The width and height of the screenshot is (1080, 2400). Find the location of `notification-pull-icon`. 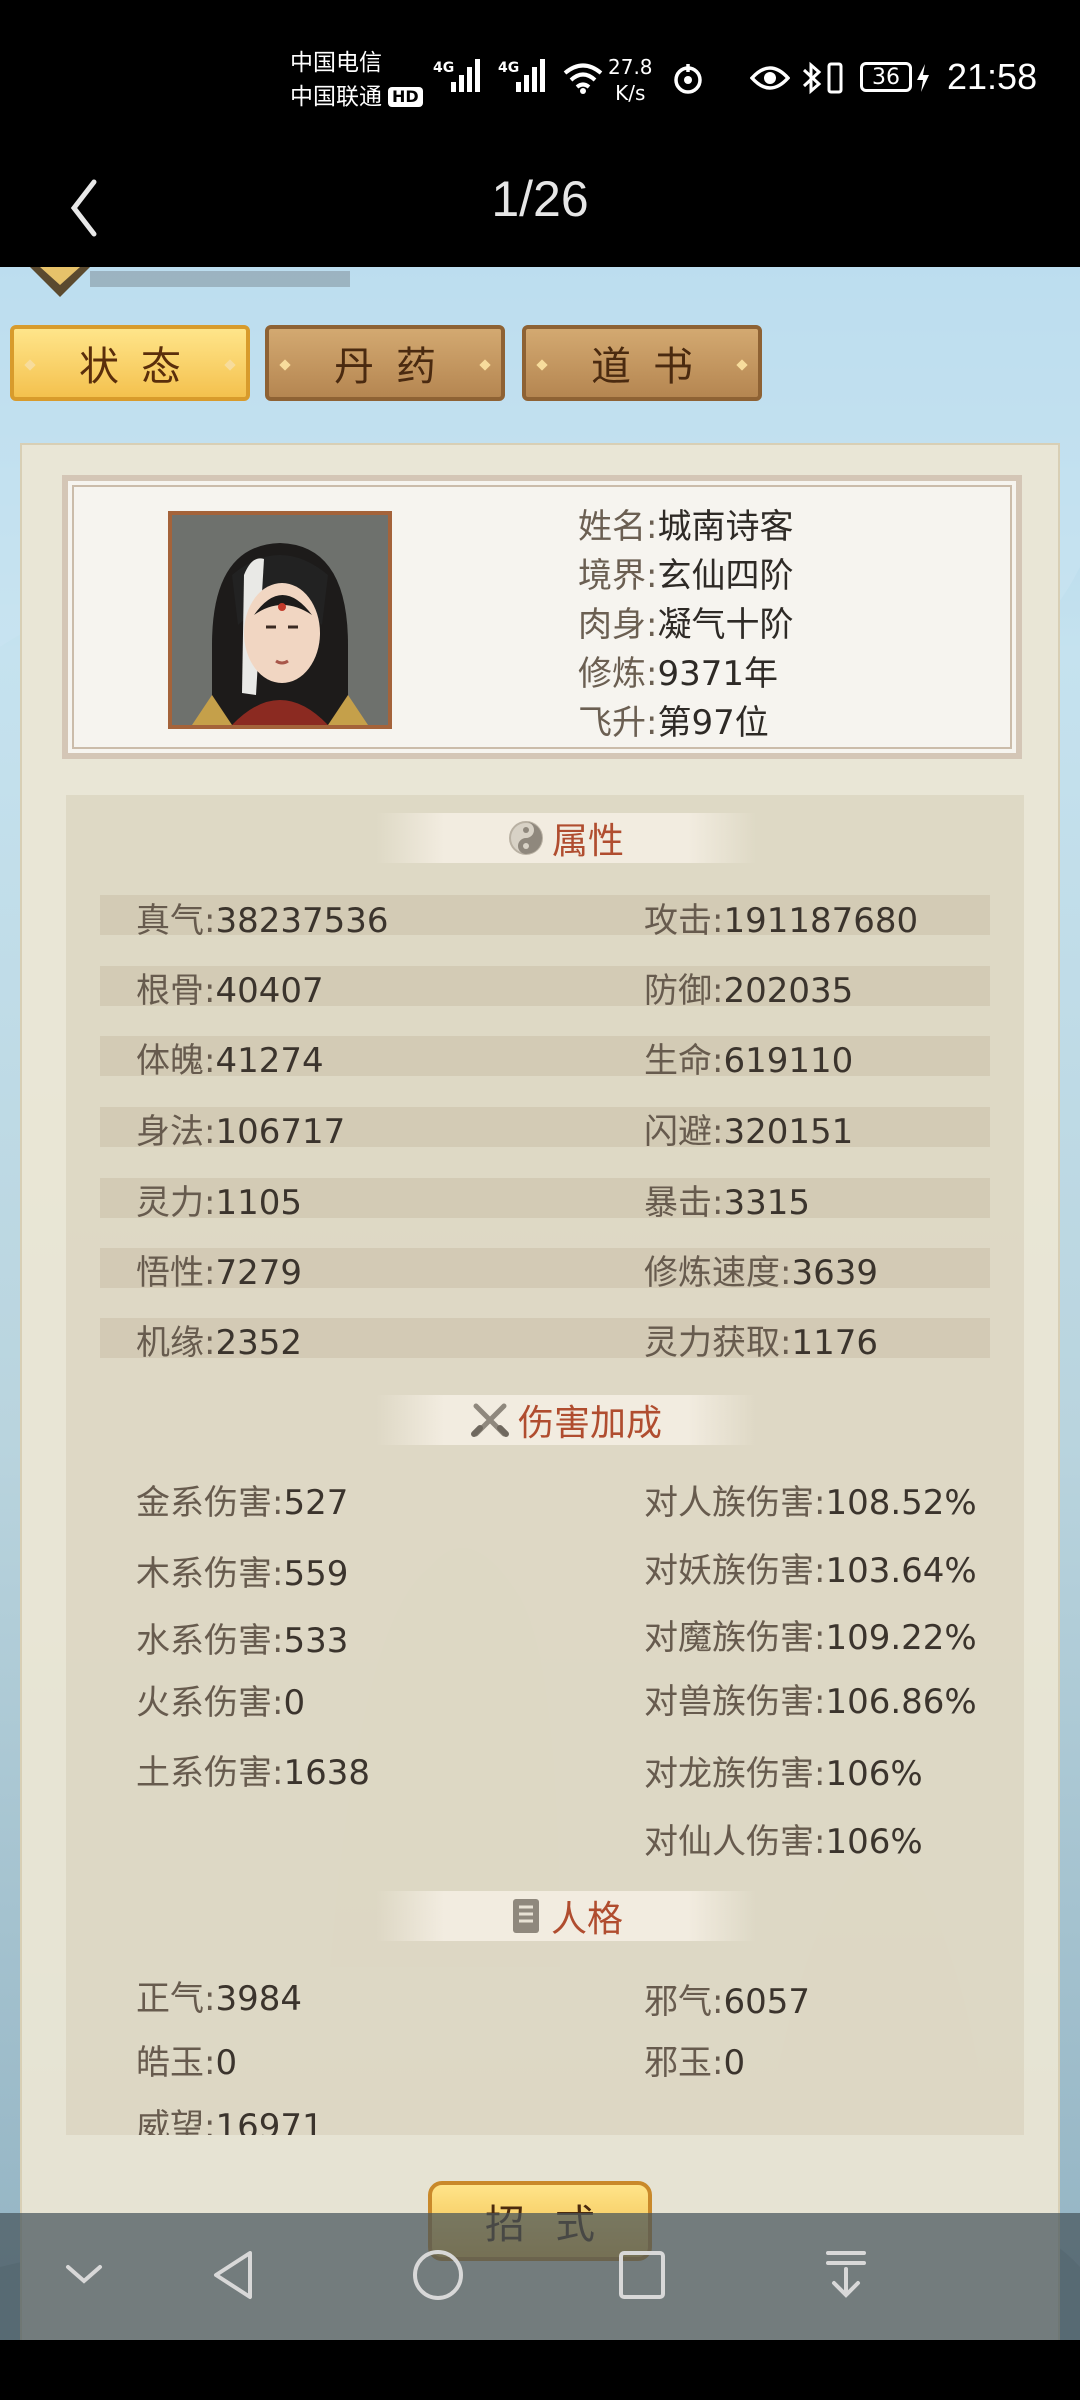

notification-pull-icon is located at coordinates (846, 2275).